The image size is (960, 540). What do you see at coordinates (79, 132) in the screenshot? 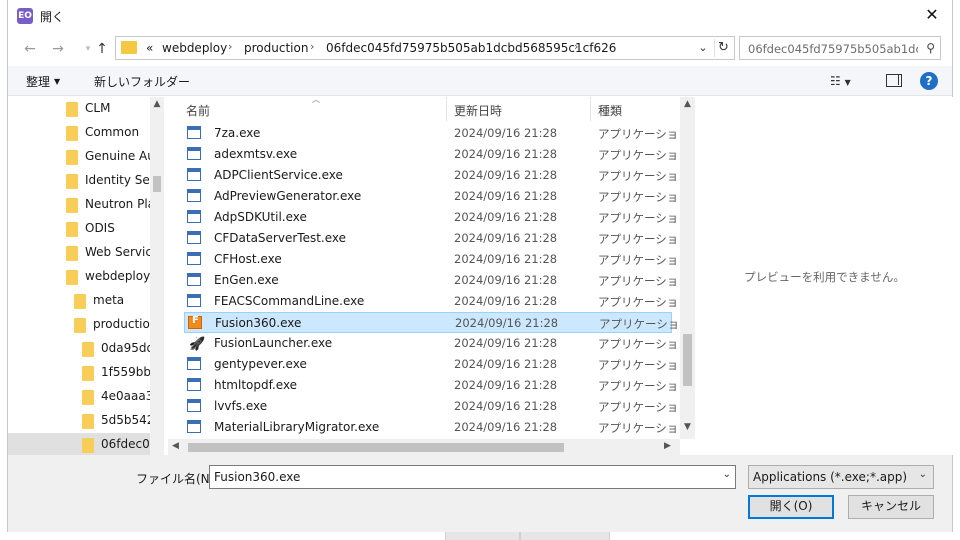
I see `tree-item: Common` at bounding box center [79, 132].